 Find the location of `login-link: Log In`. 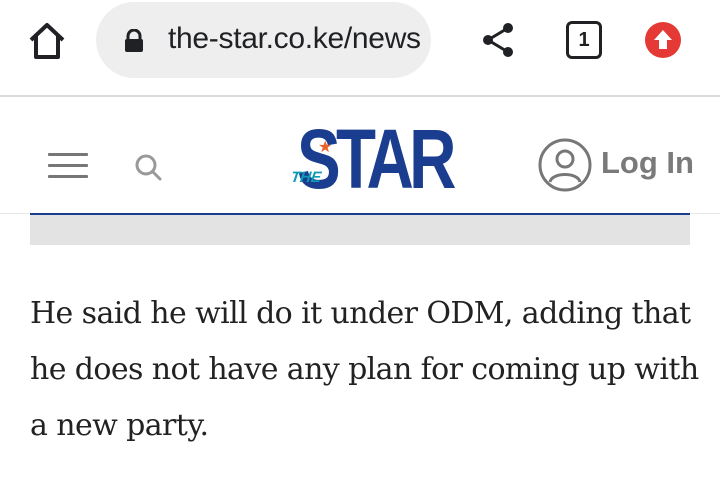

login-link: Log In is located at coordinates (647, 163).